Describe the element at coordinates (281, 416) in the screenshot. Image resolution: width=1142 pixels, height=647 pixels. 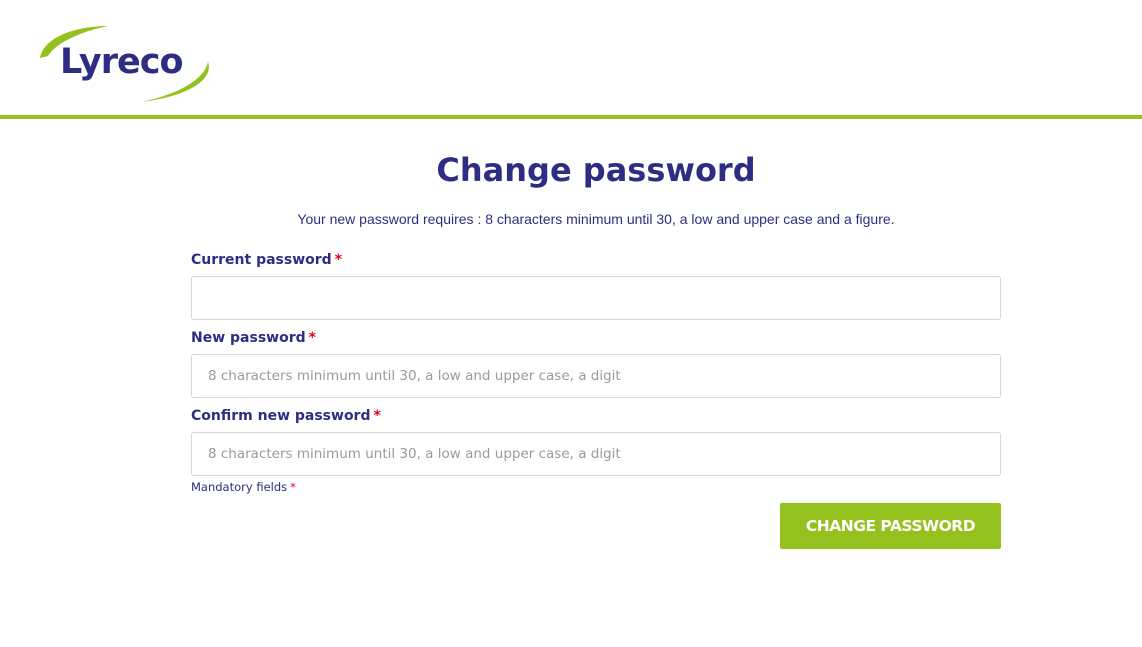
I see `confirm-password-label-text: Confirm new password` at that location.